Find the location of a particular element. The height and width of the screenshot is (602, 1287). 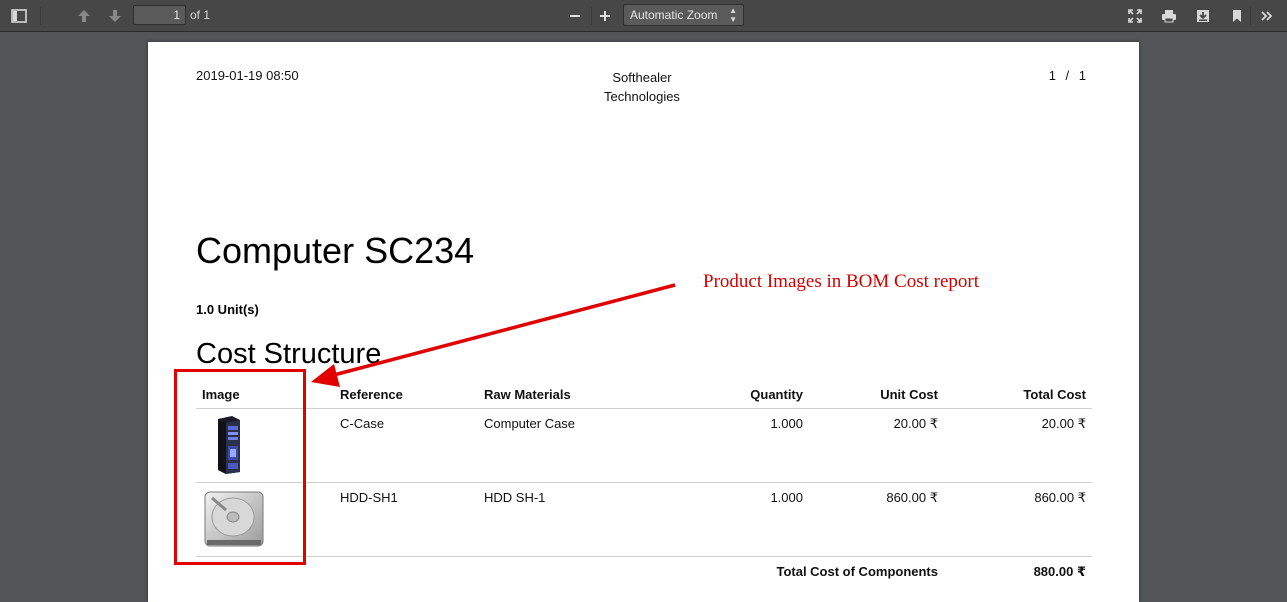

annotation-text: Product Images in BOM Cost report is located at coordinates (841, 281).